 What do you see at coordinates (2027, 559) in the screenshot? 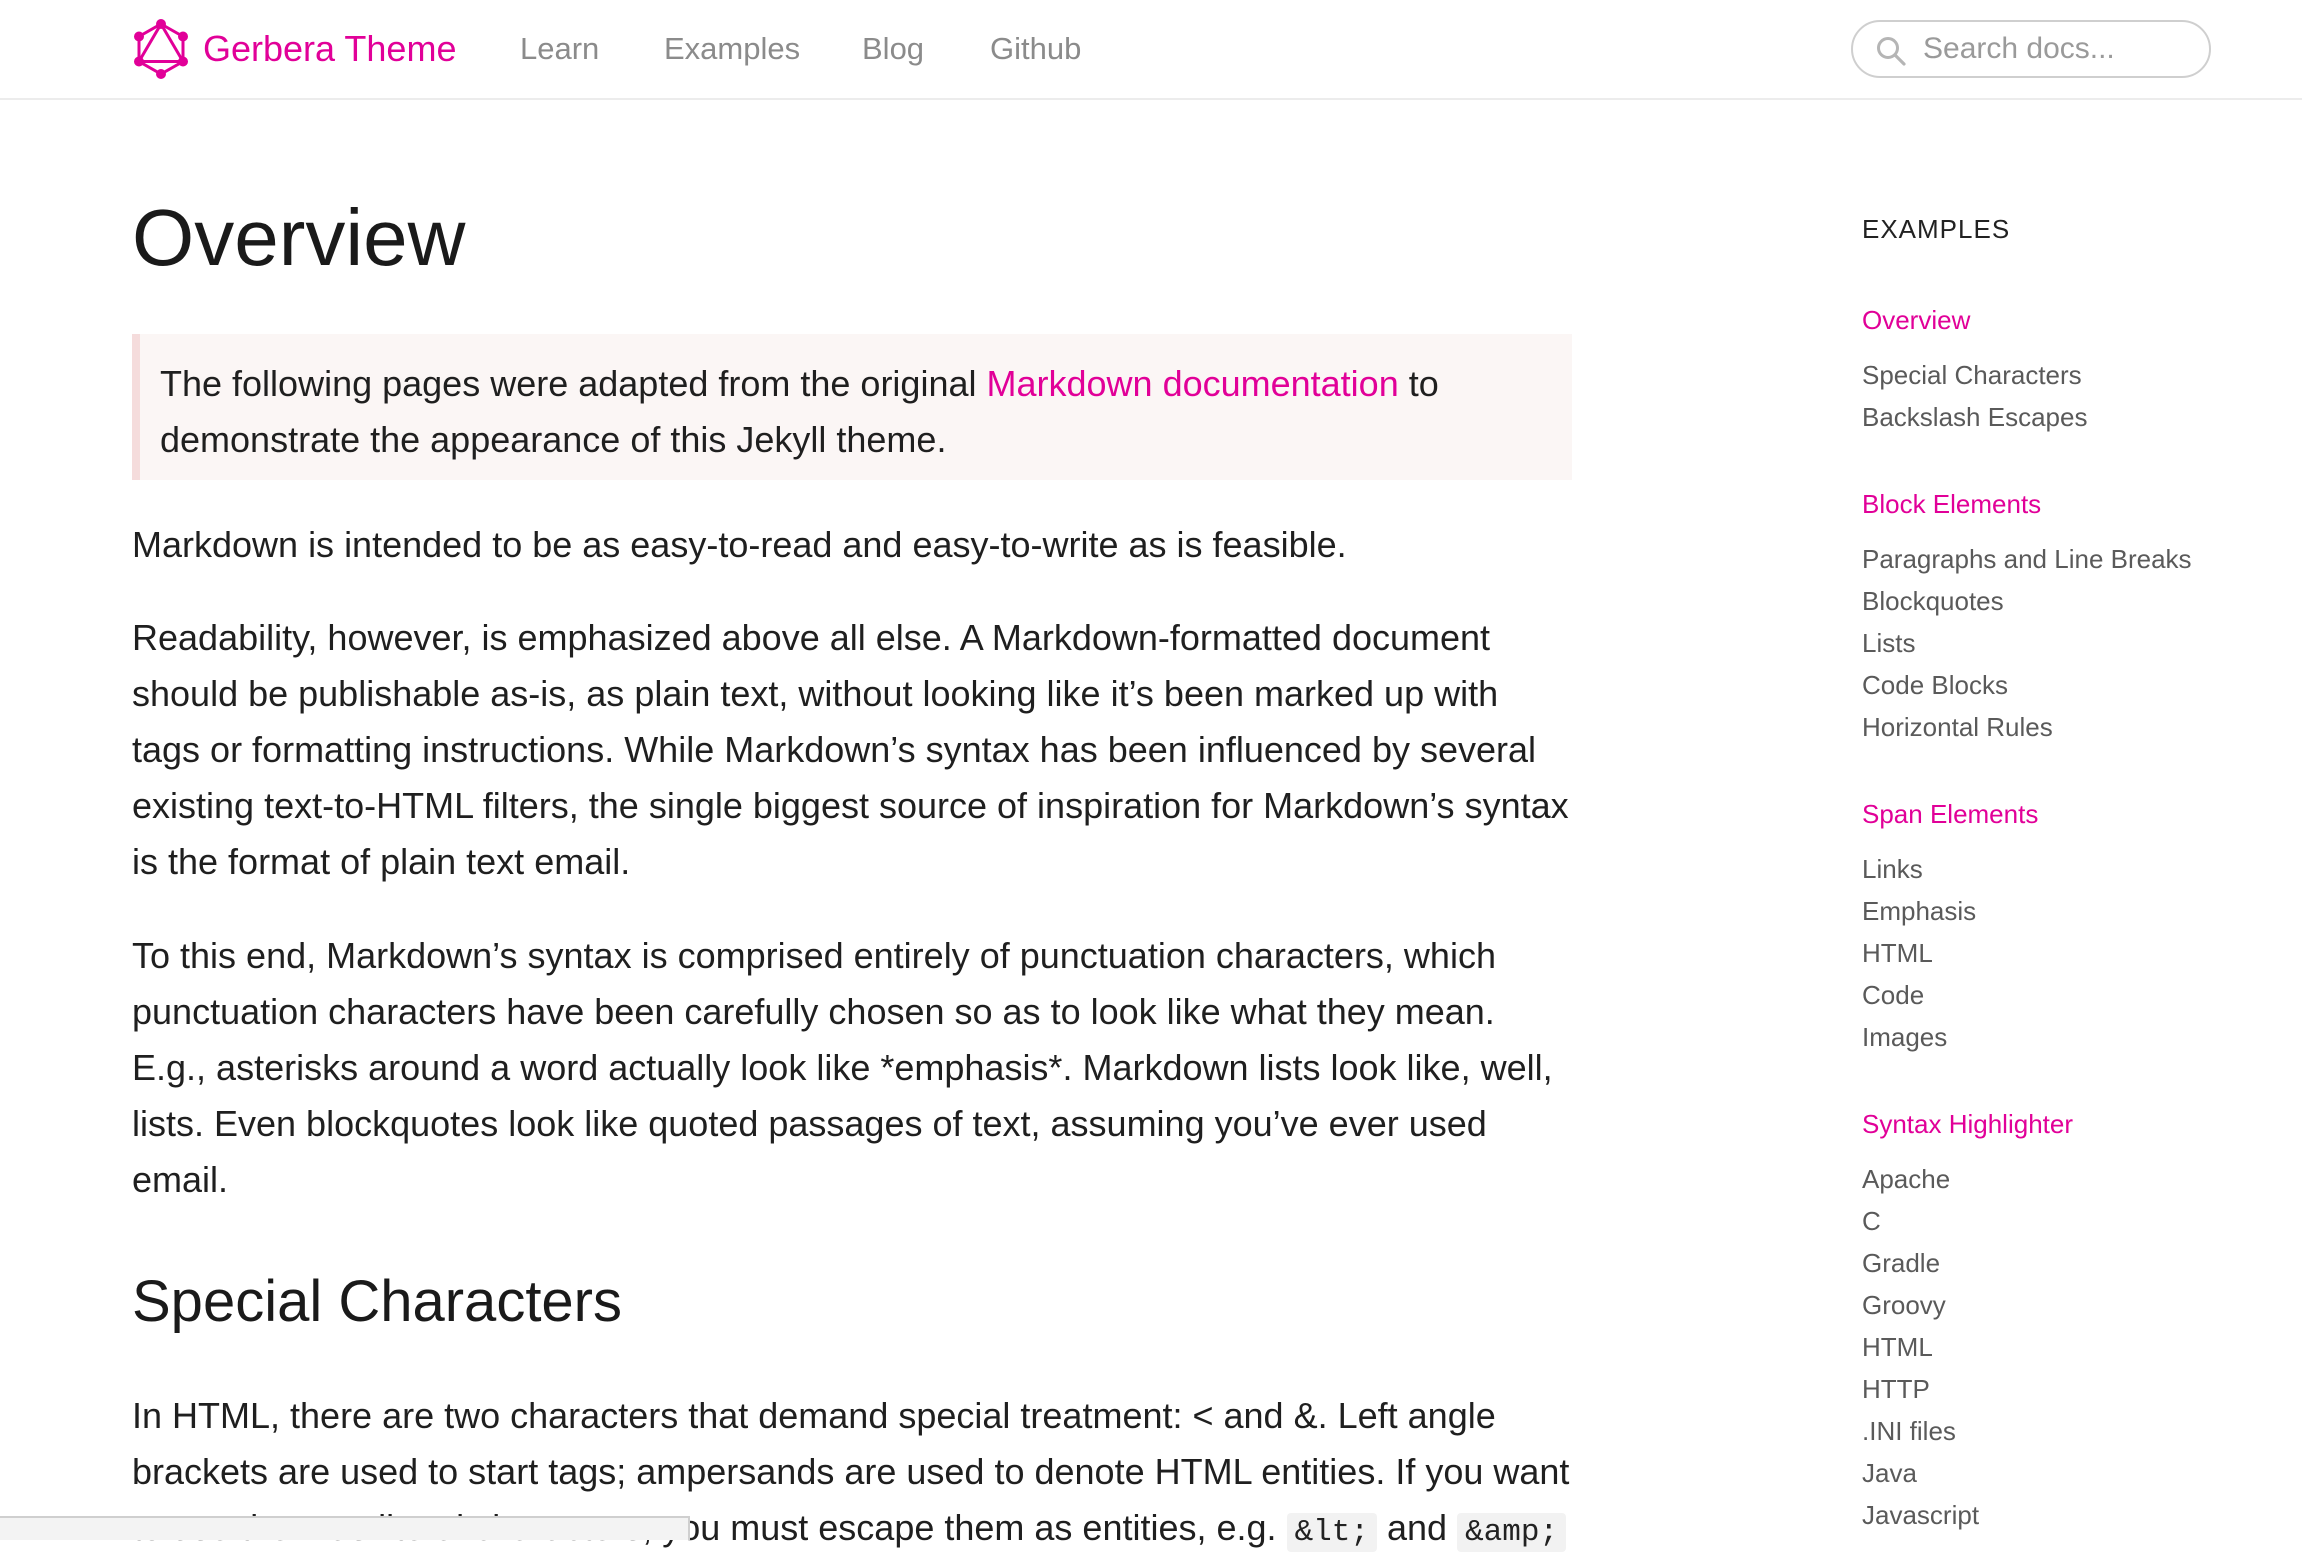
I see `toc-item-paragraphs-and-line-breaks: Paragraphs and Line Breaks` at bounding box center [2027, 559].